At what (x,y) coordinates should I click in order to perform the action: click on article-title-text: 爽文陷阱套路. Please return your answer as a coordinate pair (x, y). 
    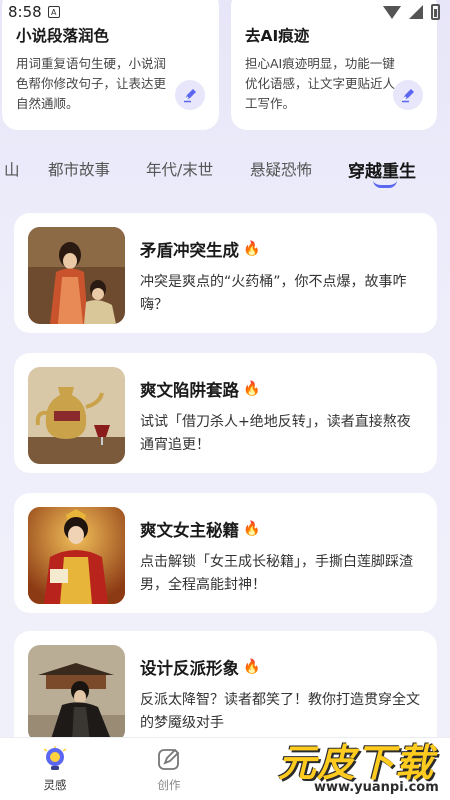
    Looking at the image, I should click on (189, 390).